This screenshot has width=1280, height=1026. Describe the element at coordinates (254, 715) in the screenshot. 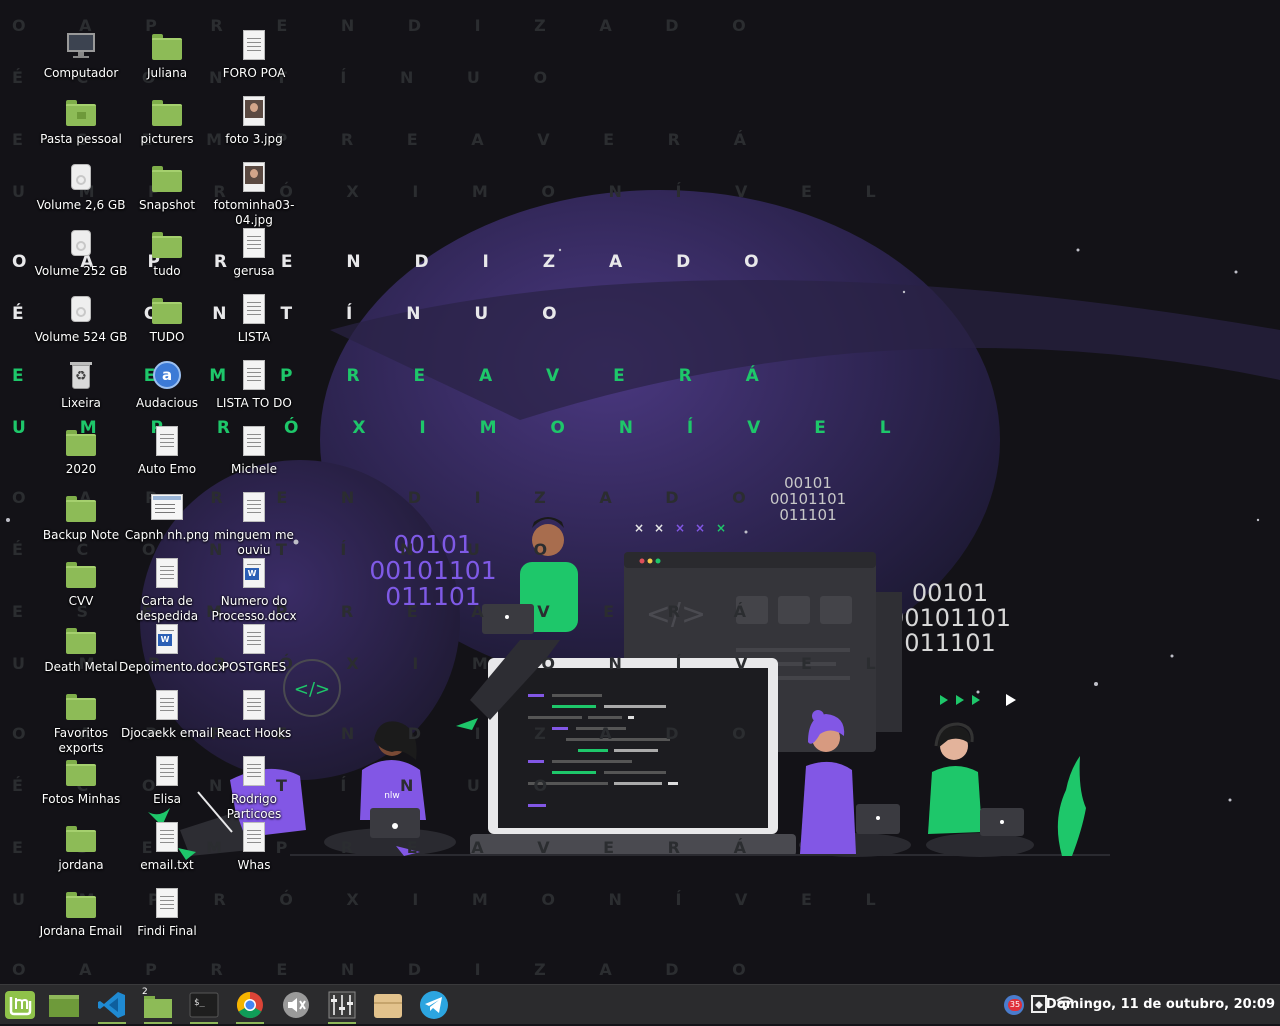

I see `desktop-icon-react-hooks: React Hooks` at that location.